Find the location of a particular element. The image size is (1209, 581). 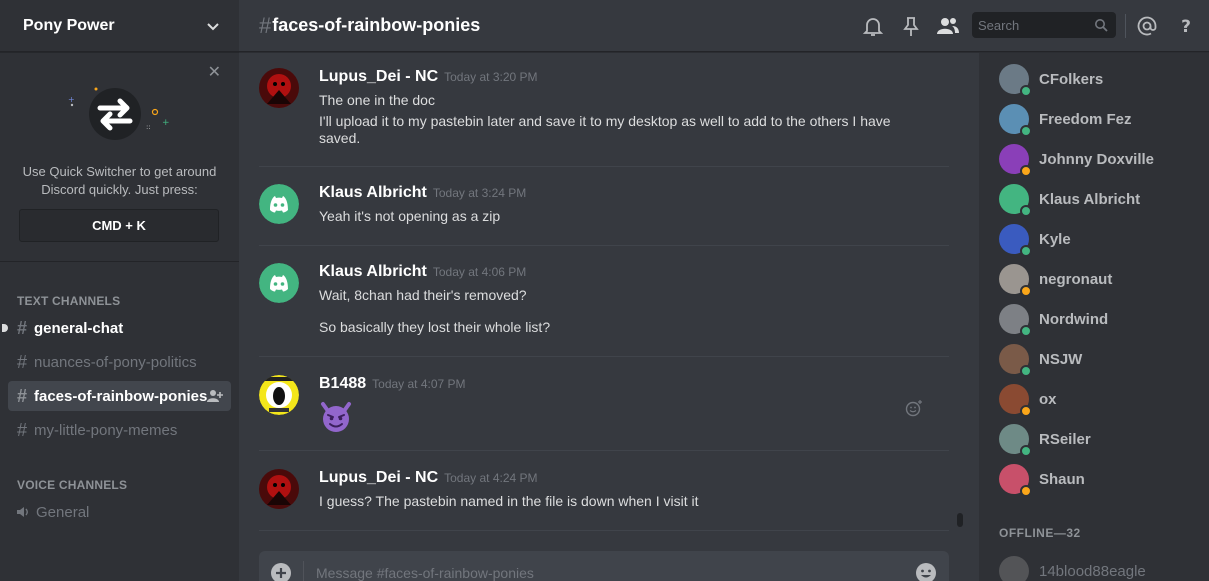

timestamp: Today at 4:07 PM is located at coordinates (419, 384).